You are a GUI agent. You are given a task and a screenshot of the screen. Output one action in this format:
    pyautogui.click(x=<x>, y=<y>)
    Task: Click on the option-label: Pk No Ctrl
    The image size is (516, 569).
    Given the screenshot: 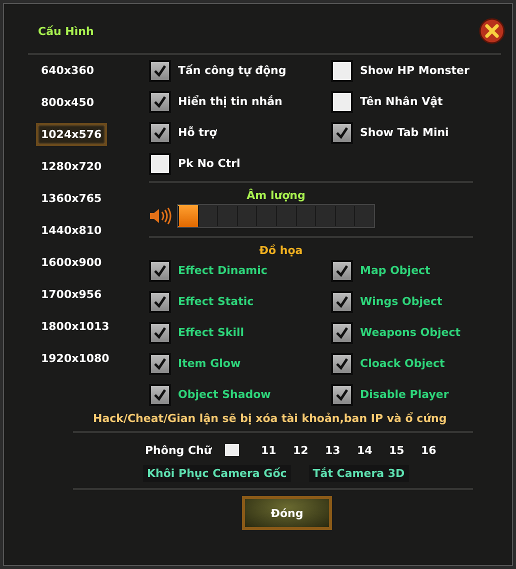 What is the action you would take?
    pyautogui.click(x=209, y=163)
    